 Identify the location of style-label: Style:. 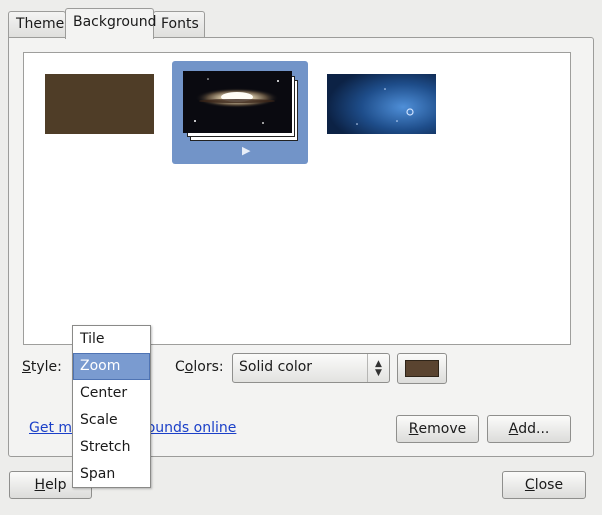
(42, 367).